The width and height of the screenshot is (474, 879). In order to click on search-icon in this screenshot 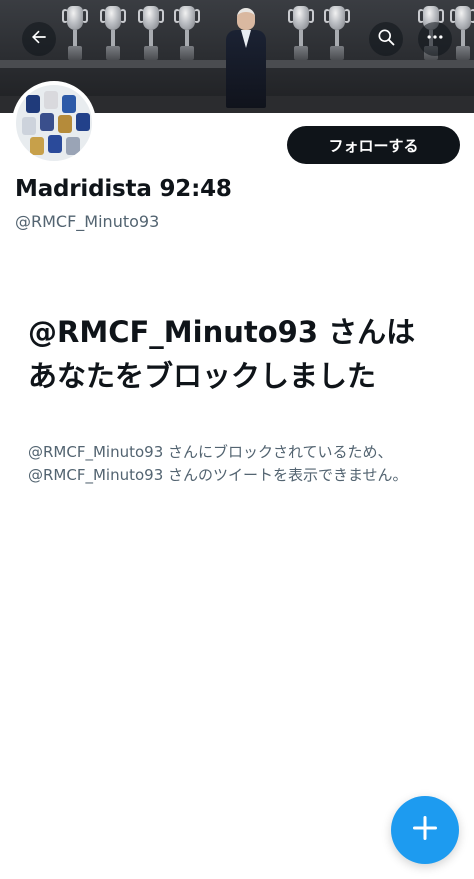, I will do `click(386, 39)`.